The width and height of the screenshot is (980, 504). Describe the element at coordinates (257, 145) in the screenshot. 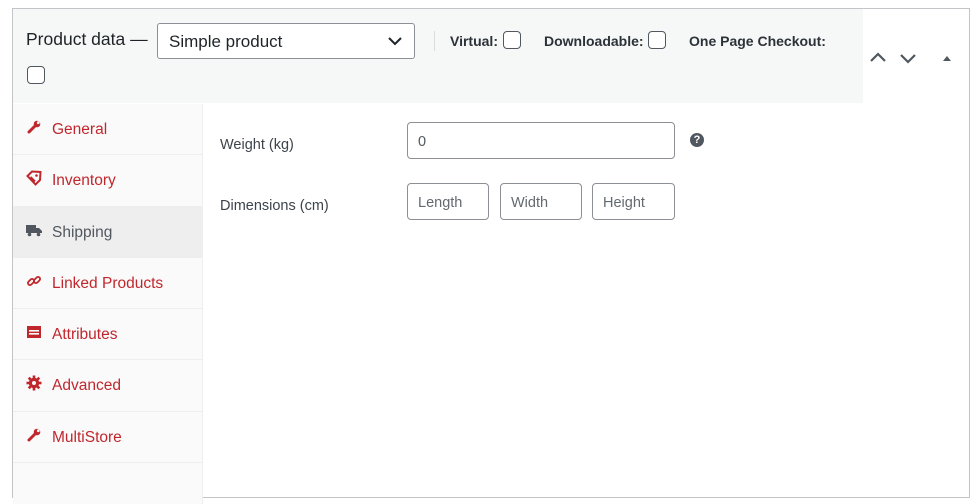

I see `weight-label: Weight (kg)` at that location.